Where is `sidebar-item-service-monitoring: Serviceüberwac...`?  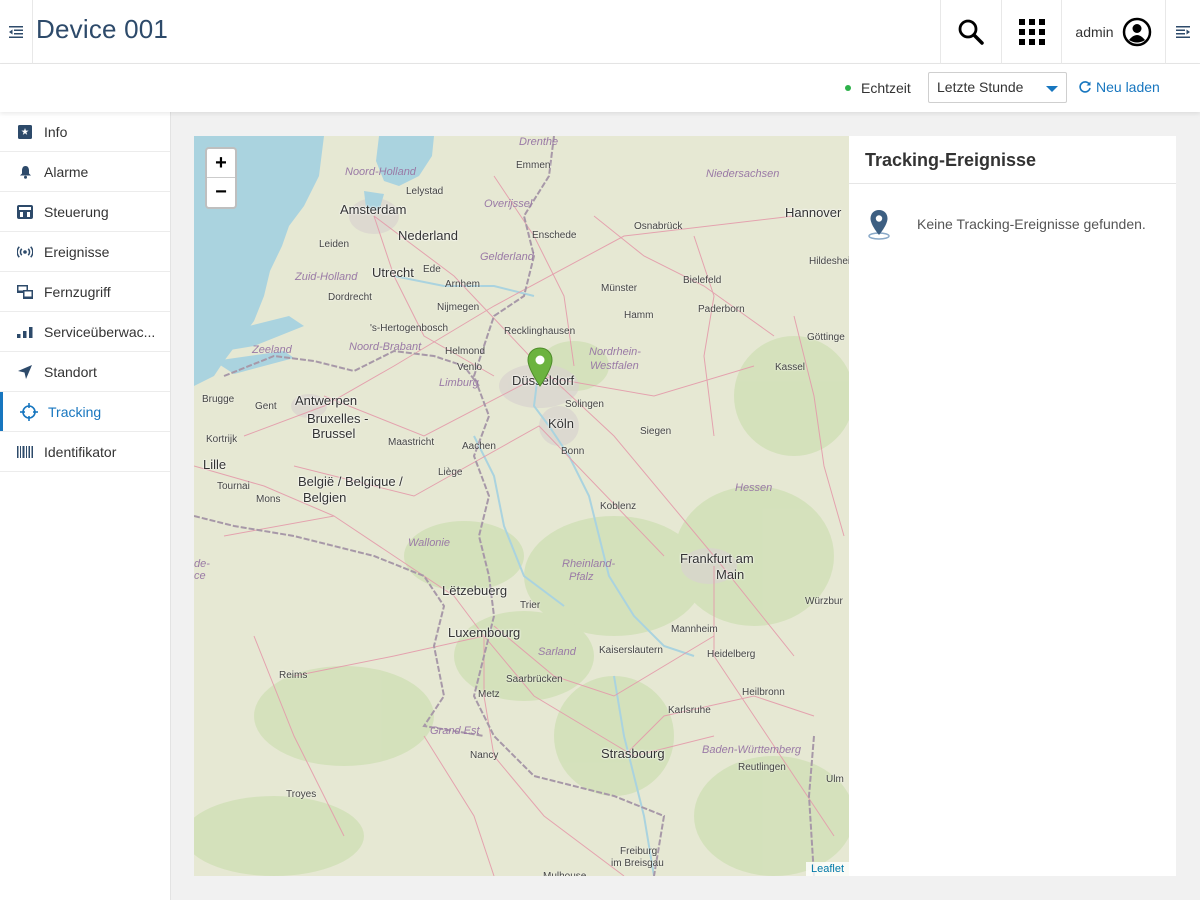
sidebar-item-service-monitoring: Serviceüberwac... is located at coordinates (85, 332).